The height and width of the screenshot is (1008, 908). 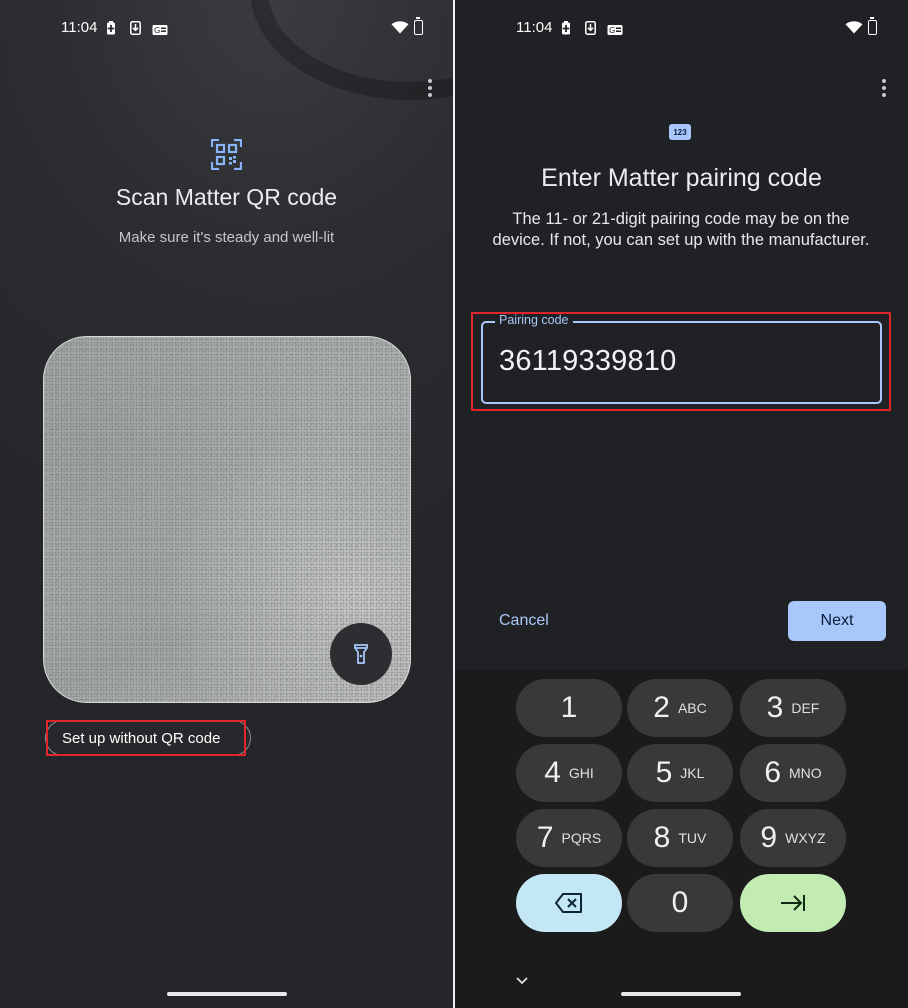 I want to click on enter-key, so click(x=793, y=903).